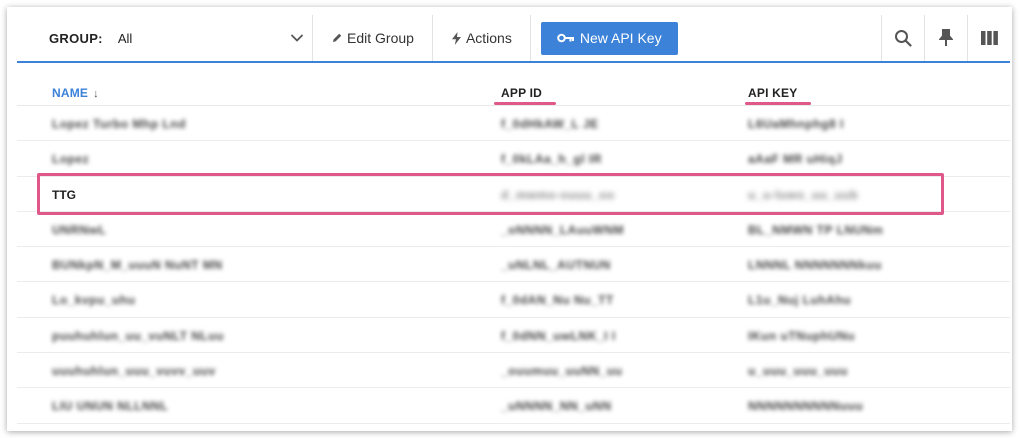  Describe the element at coordinates (134, 371) in the screenshot. I see `row-name: uuuhuhlun_uuu_vuvv_uuv` at that location.